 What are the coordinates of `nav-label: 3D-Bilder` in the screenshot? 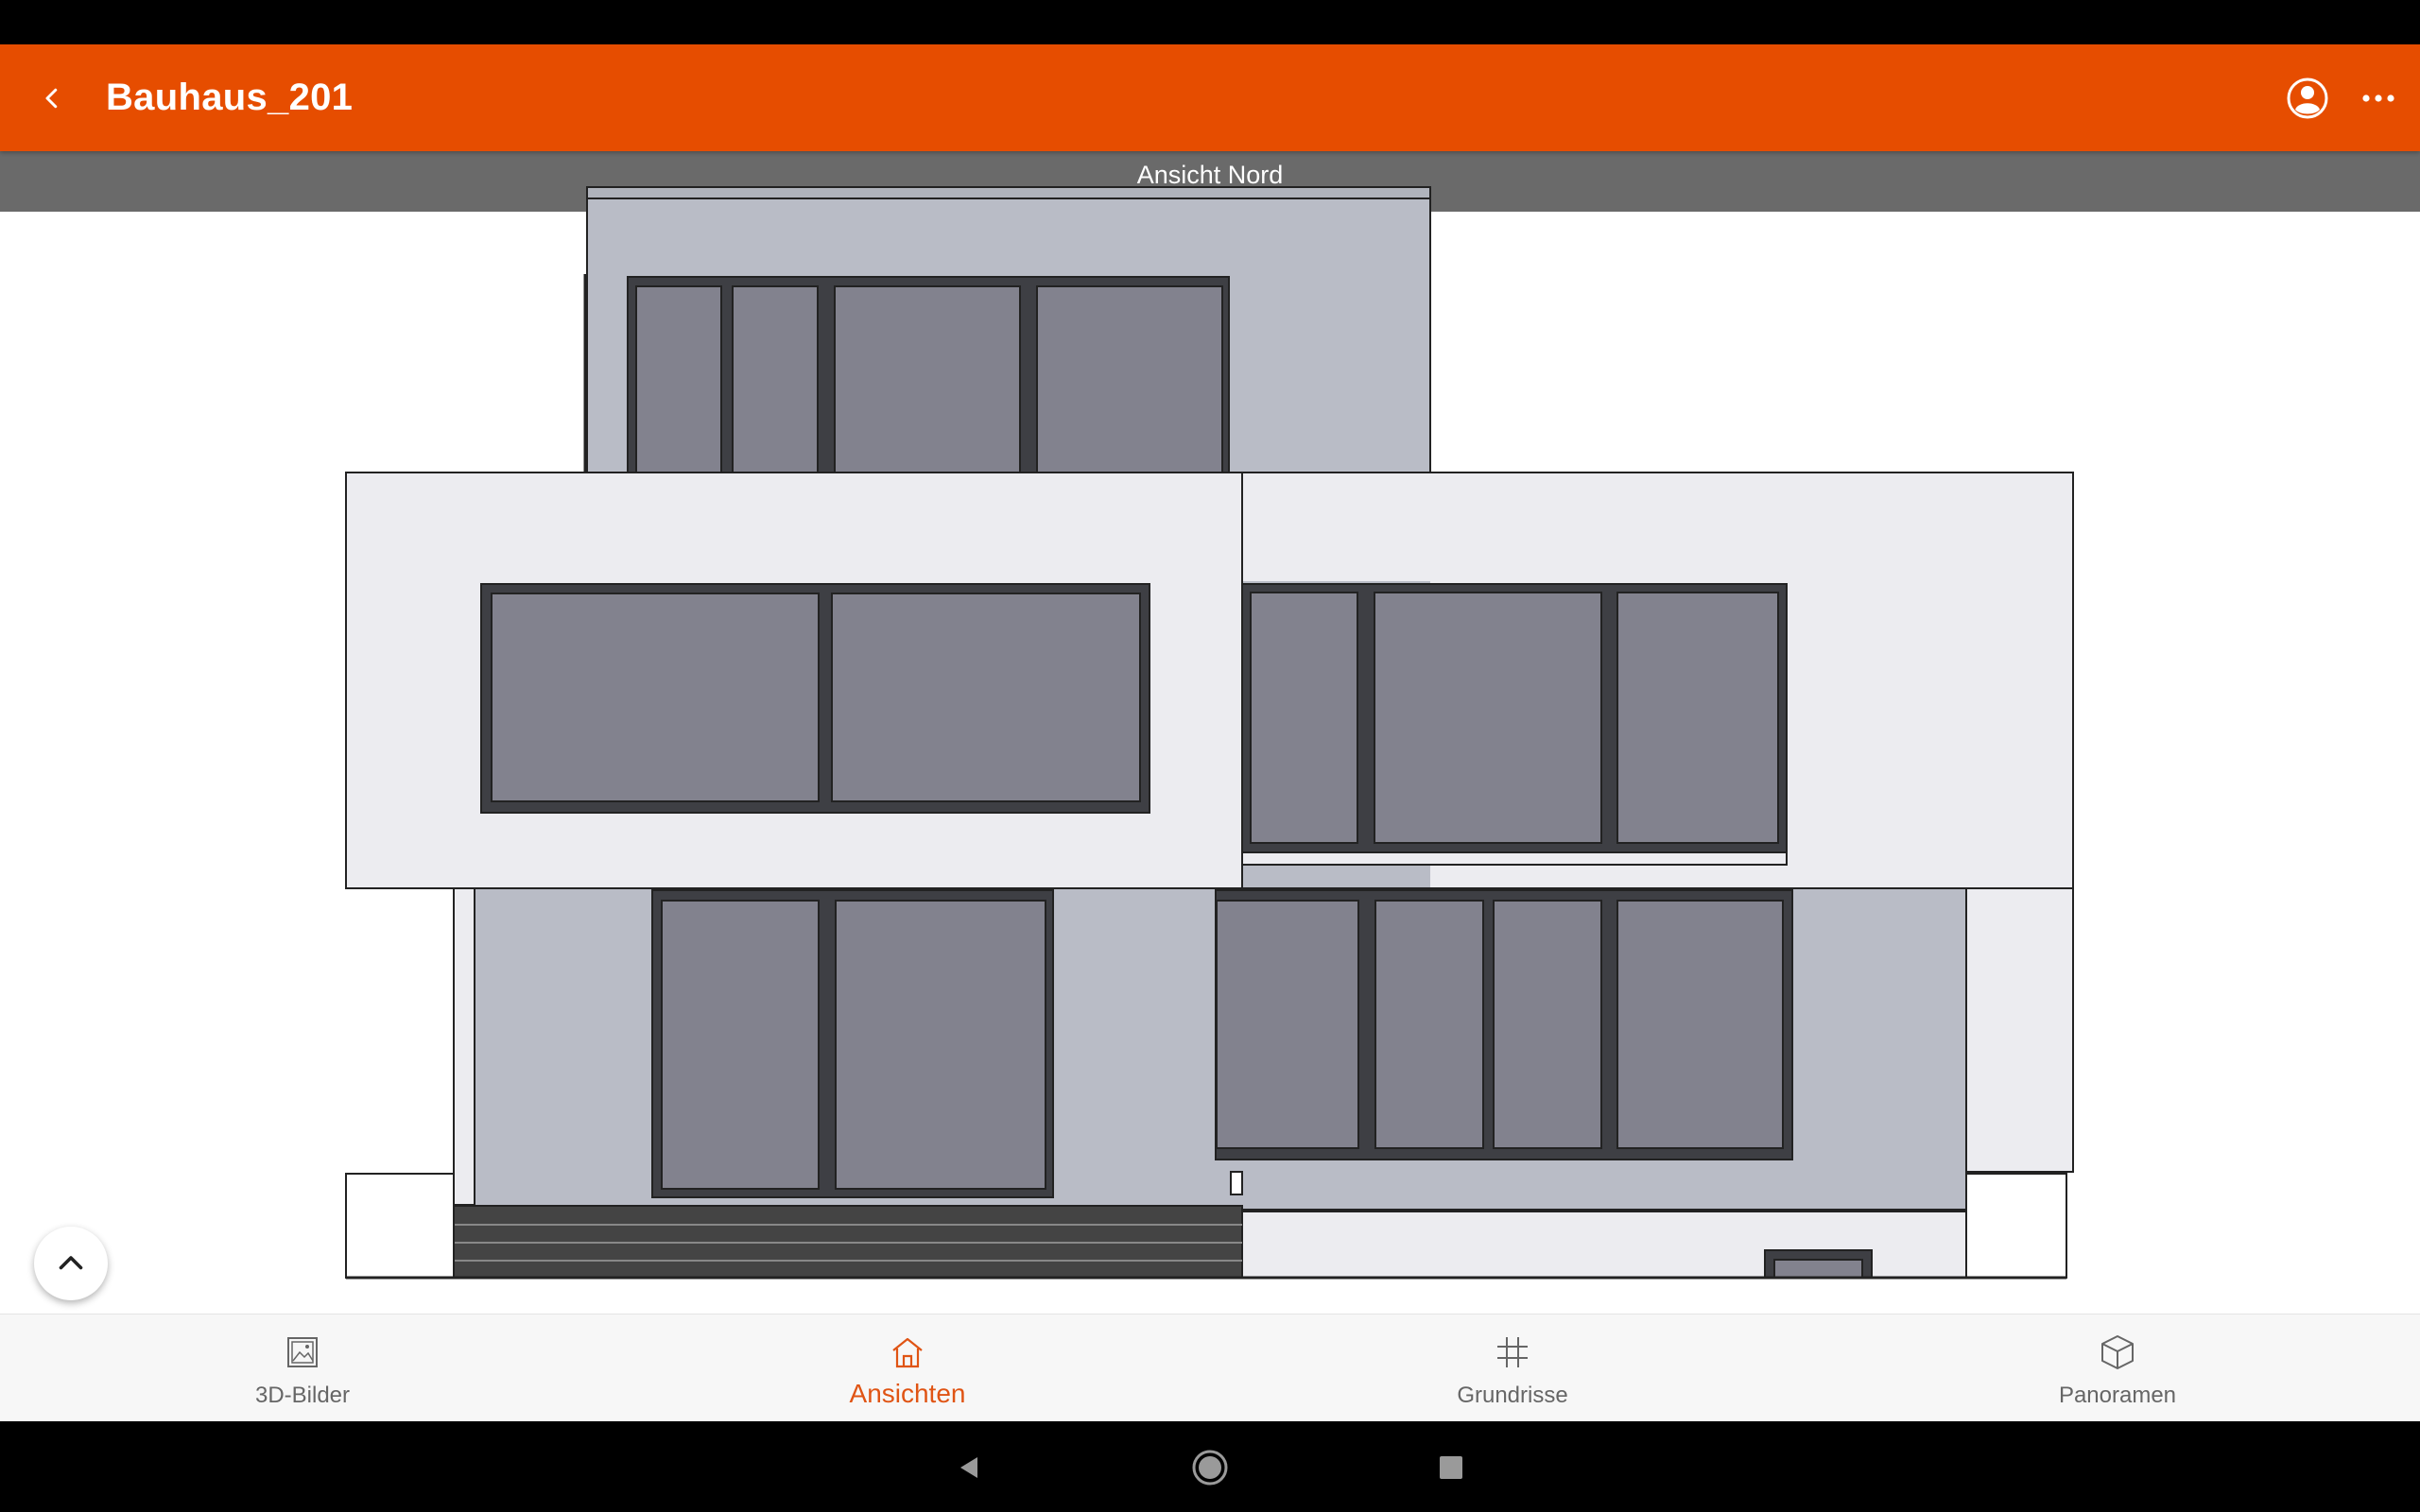 It's located at (302, 1395).